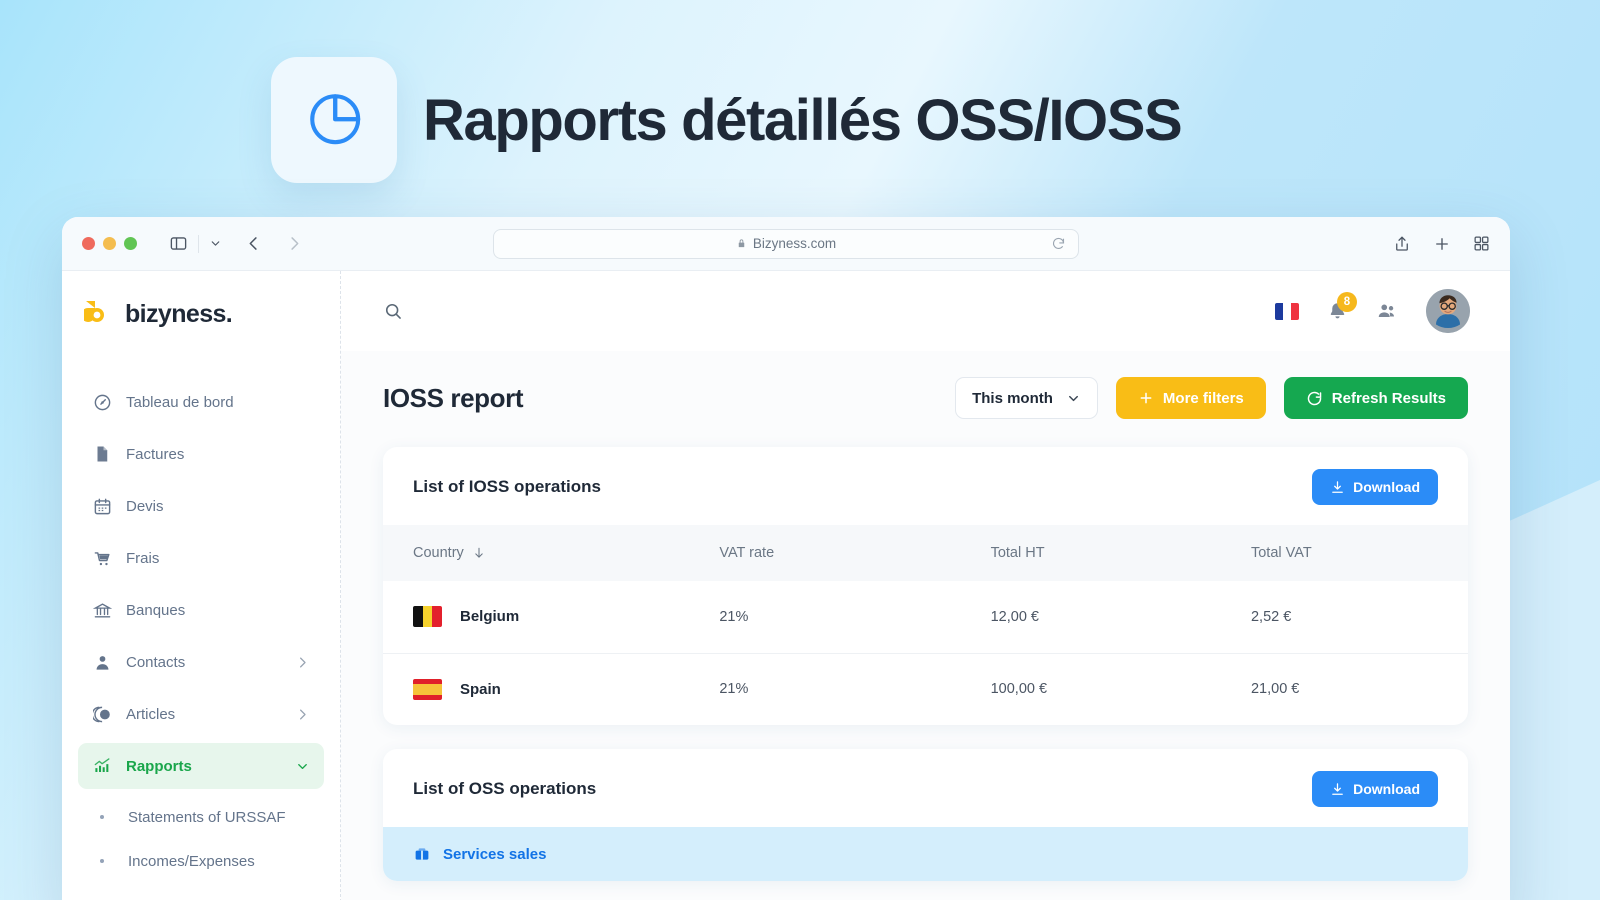 The width and height of the screenshot is (1600, 900). What do you see at coordinates (201, 558) in the screenshot?
I see `sidebar-item-frais: Frais` at bounding box center [201, 558].